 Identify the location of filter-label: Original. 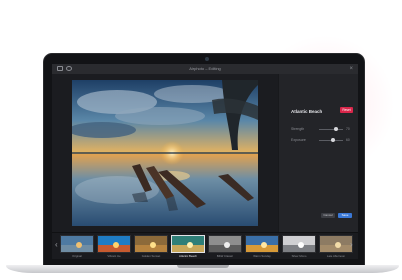
(77, 256).